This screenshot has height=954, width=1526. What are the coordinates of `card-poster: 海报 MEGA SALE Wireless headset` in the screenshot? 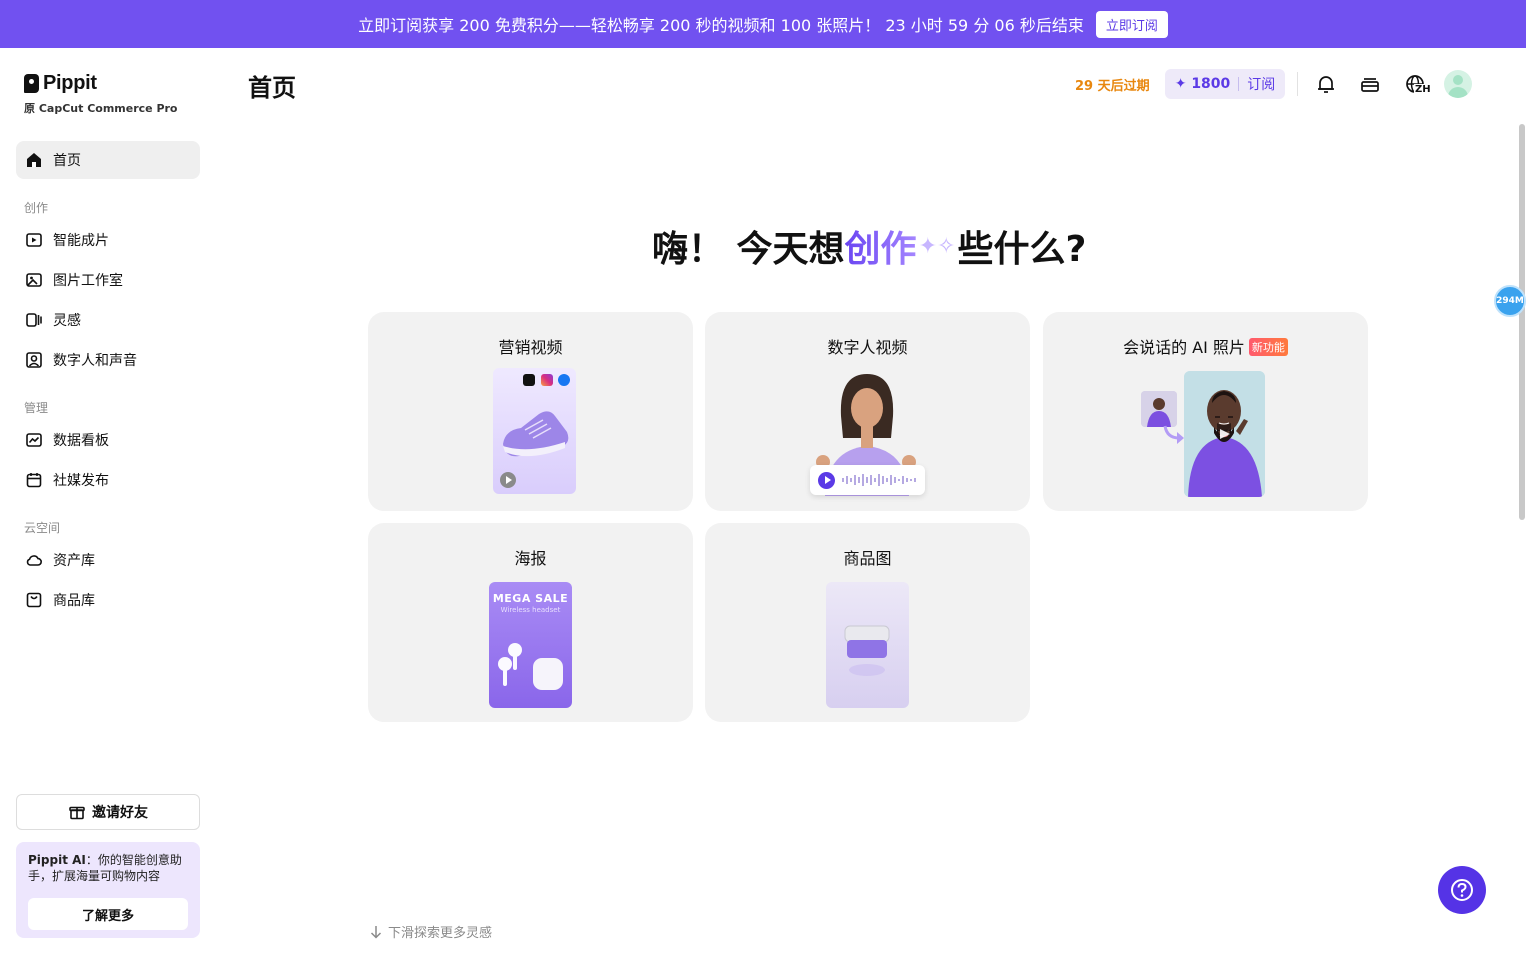 It's located at (530, 622).